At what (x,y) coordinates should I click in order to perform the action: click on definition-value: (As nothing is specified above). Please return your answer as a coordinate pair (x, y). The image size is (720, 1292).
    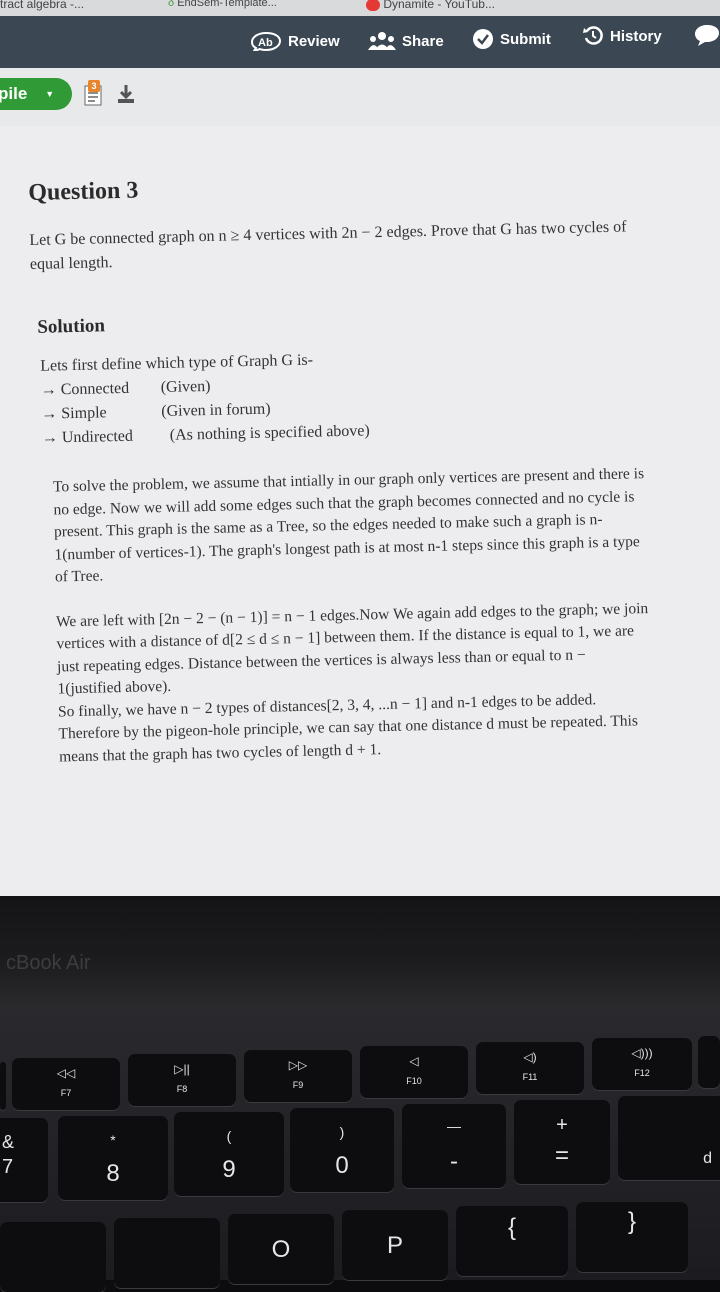
    Looking at the image, I should click on (269, 433).